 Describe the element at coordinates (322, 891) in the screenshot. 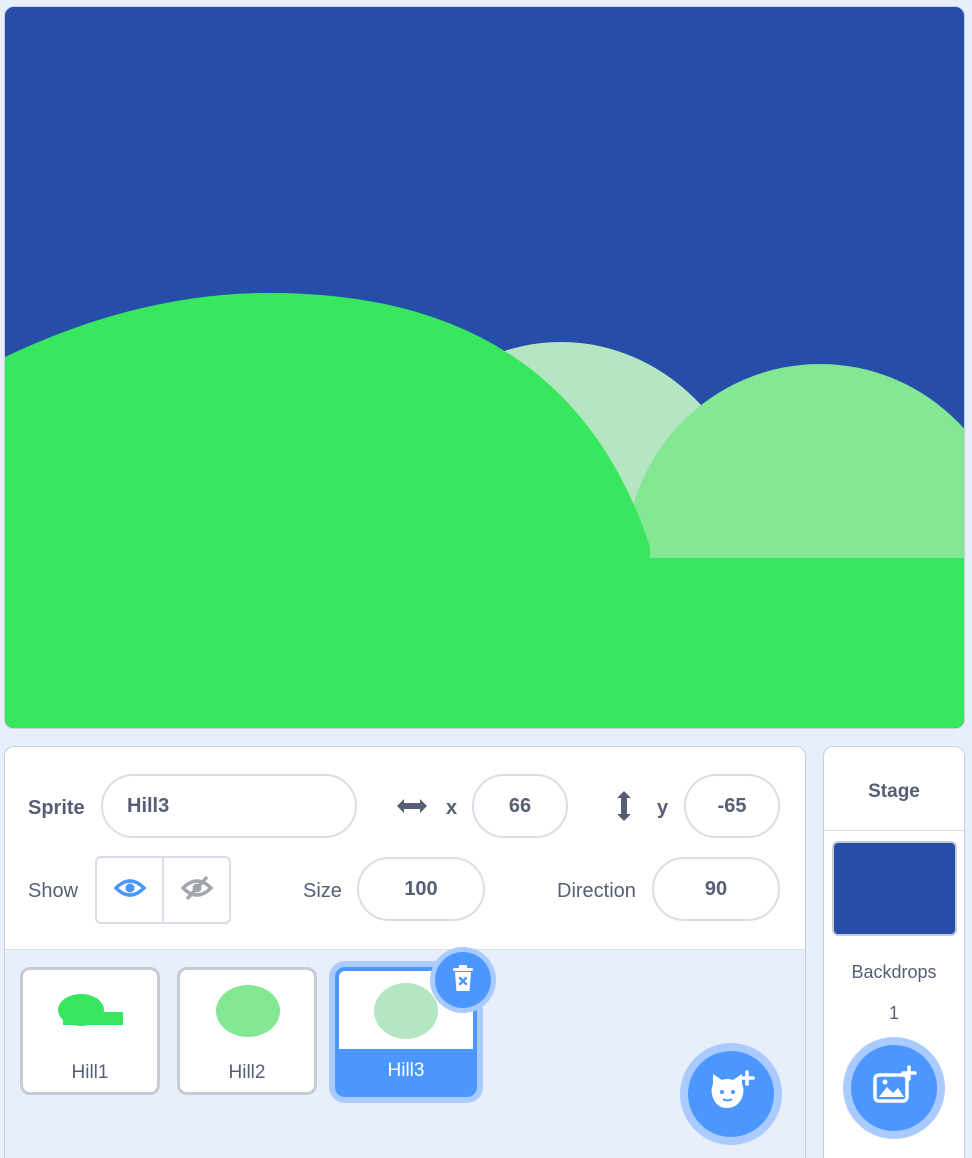

I see `size-label: Size` at that location.